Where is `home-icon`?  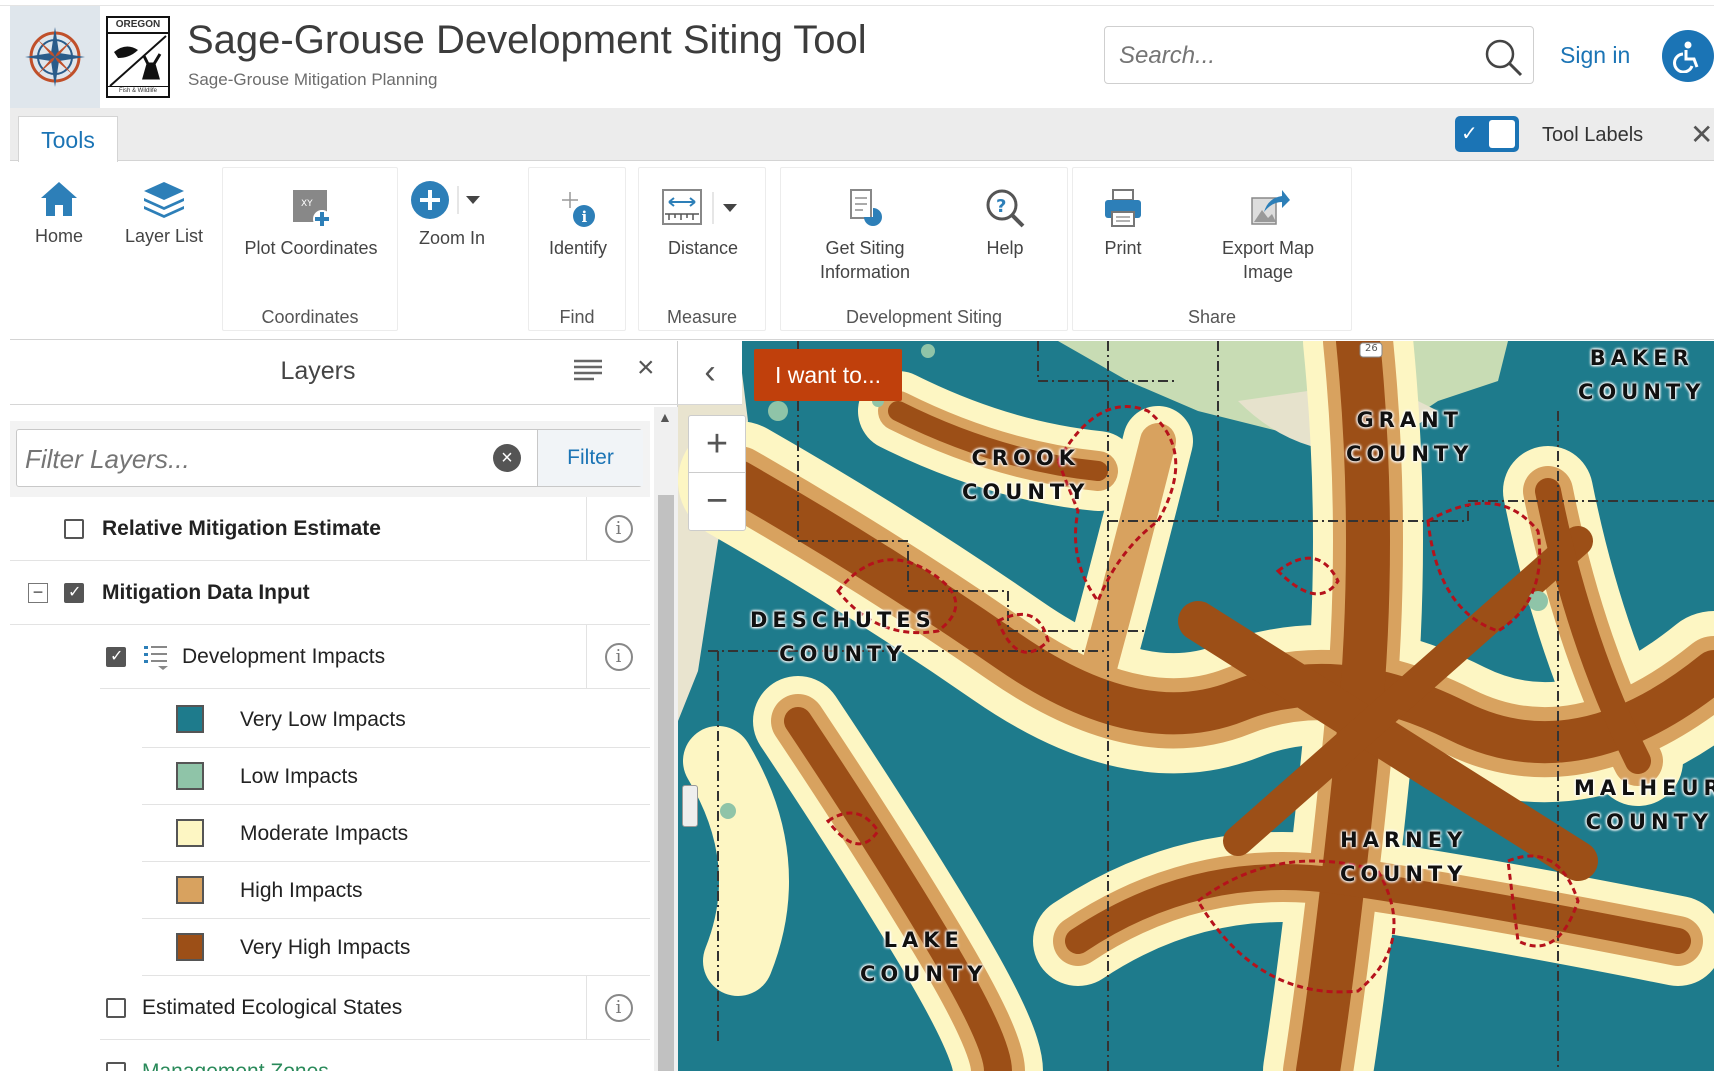
home-icon is located at coordinates (59, 199).